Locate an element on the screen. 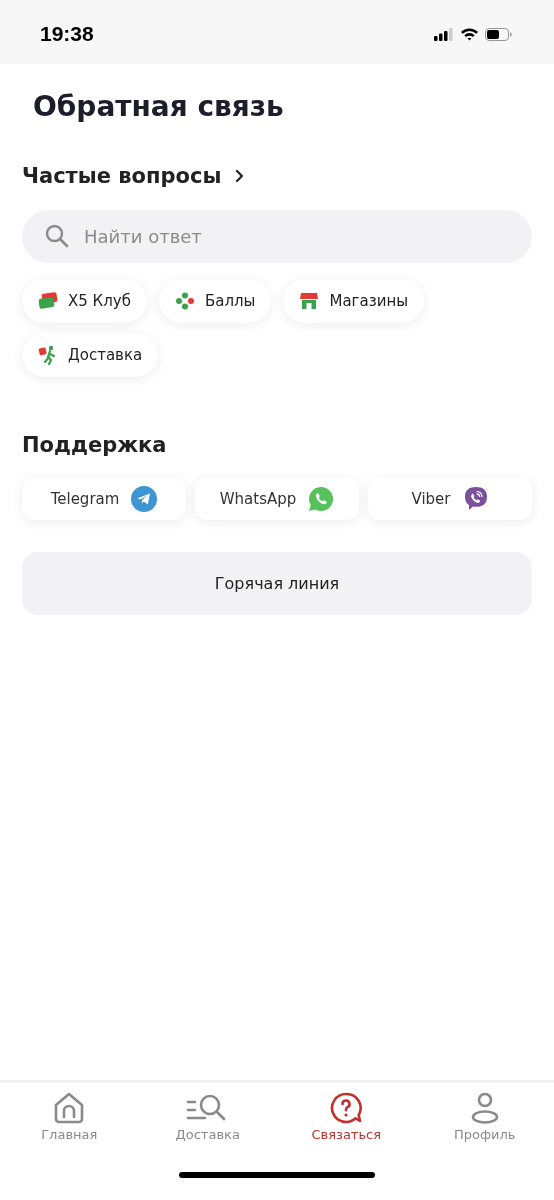 The width and height of the screenshot is (554, 1200). question-bubble-icon is located at coordinates (346, 1108).